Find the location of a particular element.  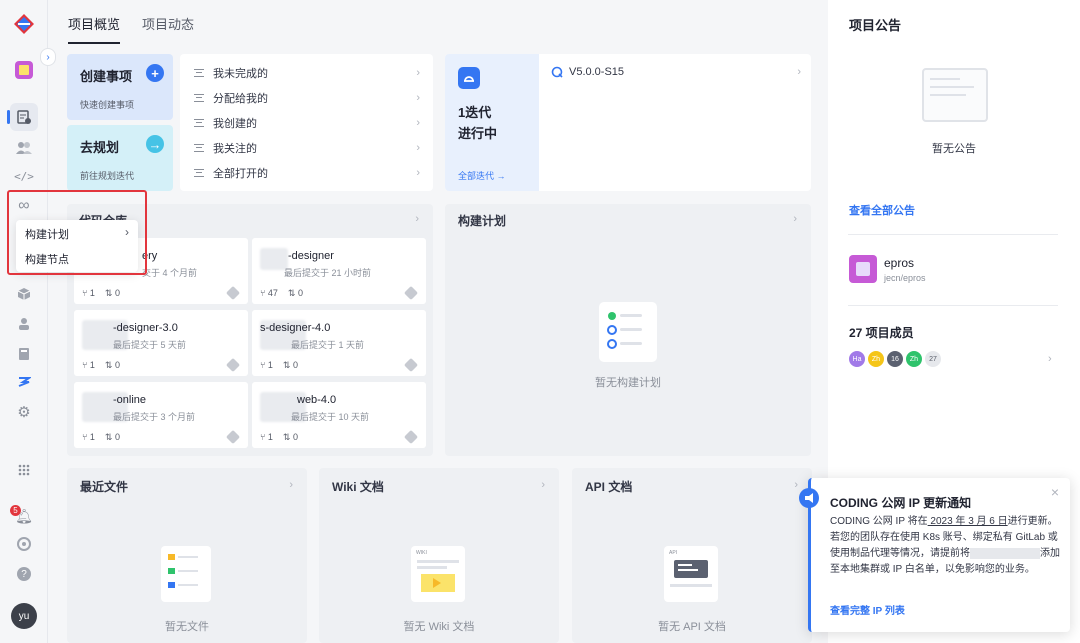

member-avatar: Ha is located at coordinates (857, 359).